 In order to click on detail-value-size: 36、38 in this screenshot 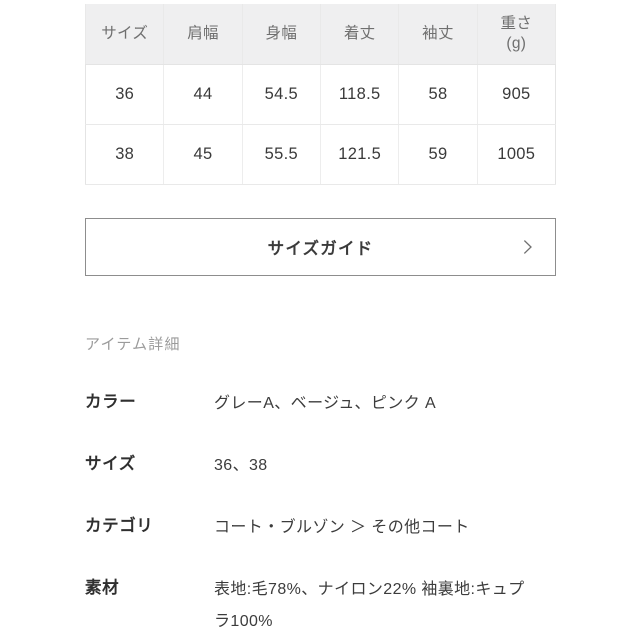, I will do `click(241, 465)`.